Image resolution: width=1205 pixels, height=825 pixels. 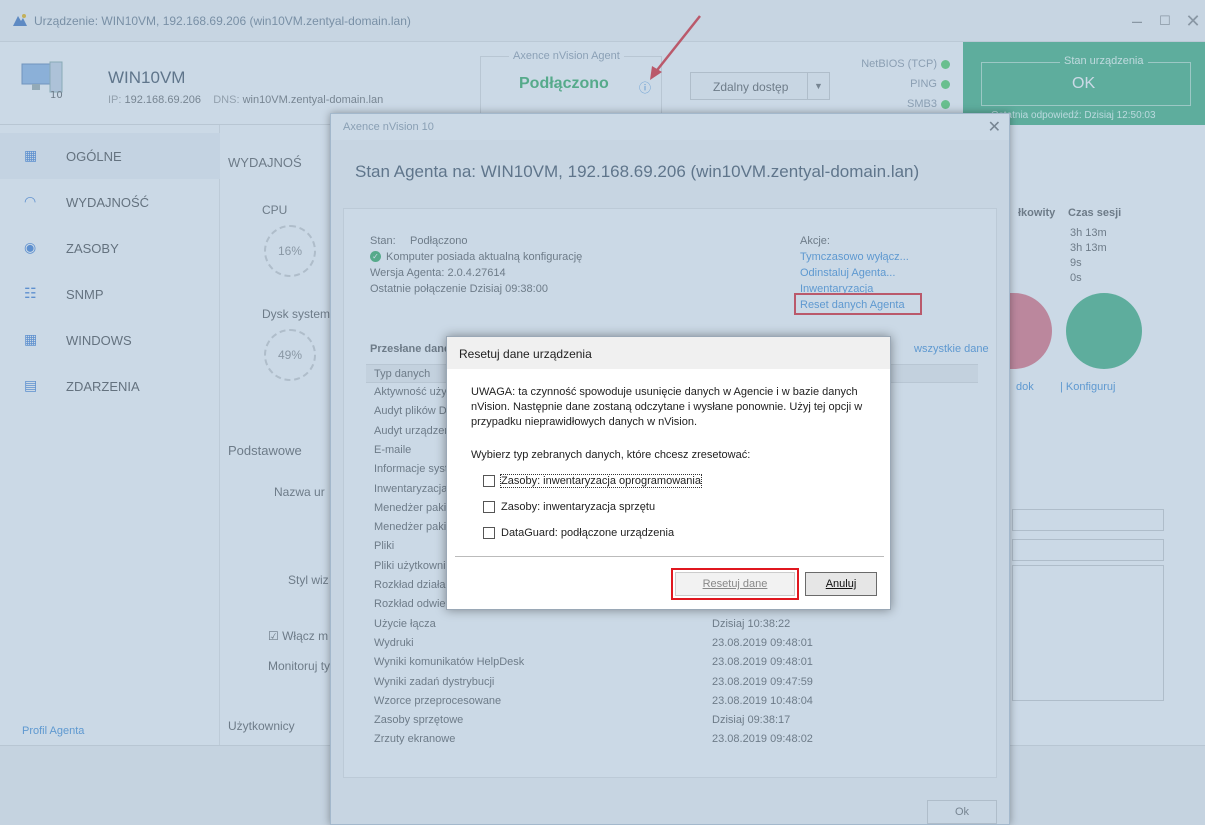 I want to click on option-label: Zasoby: inwentaryzacja oprogramowania, so click(x=601, y=481).